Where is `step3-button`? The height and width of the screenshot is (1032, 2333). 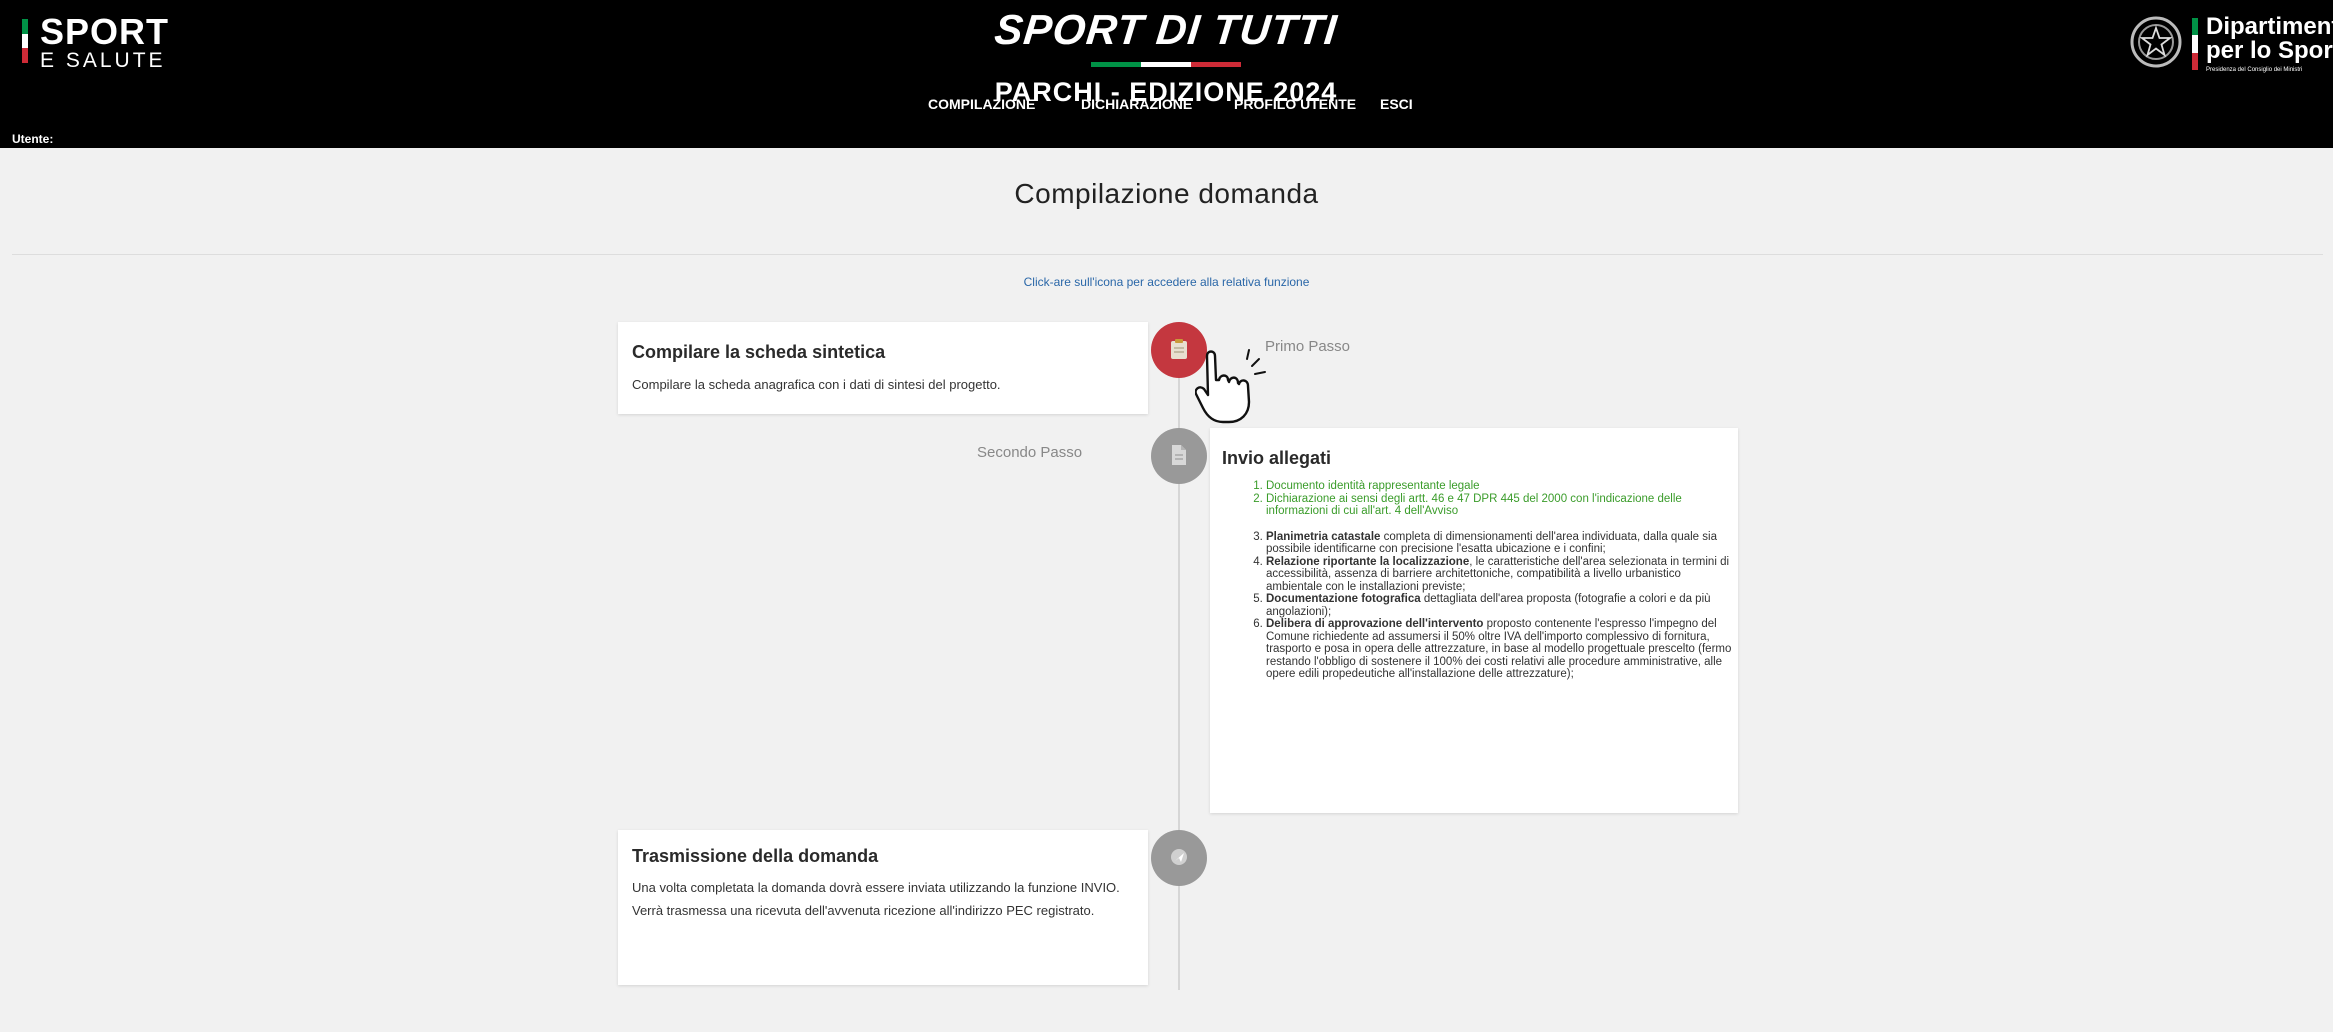 step3-button is located at coordinates (1179, 858).